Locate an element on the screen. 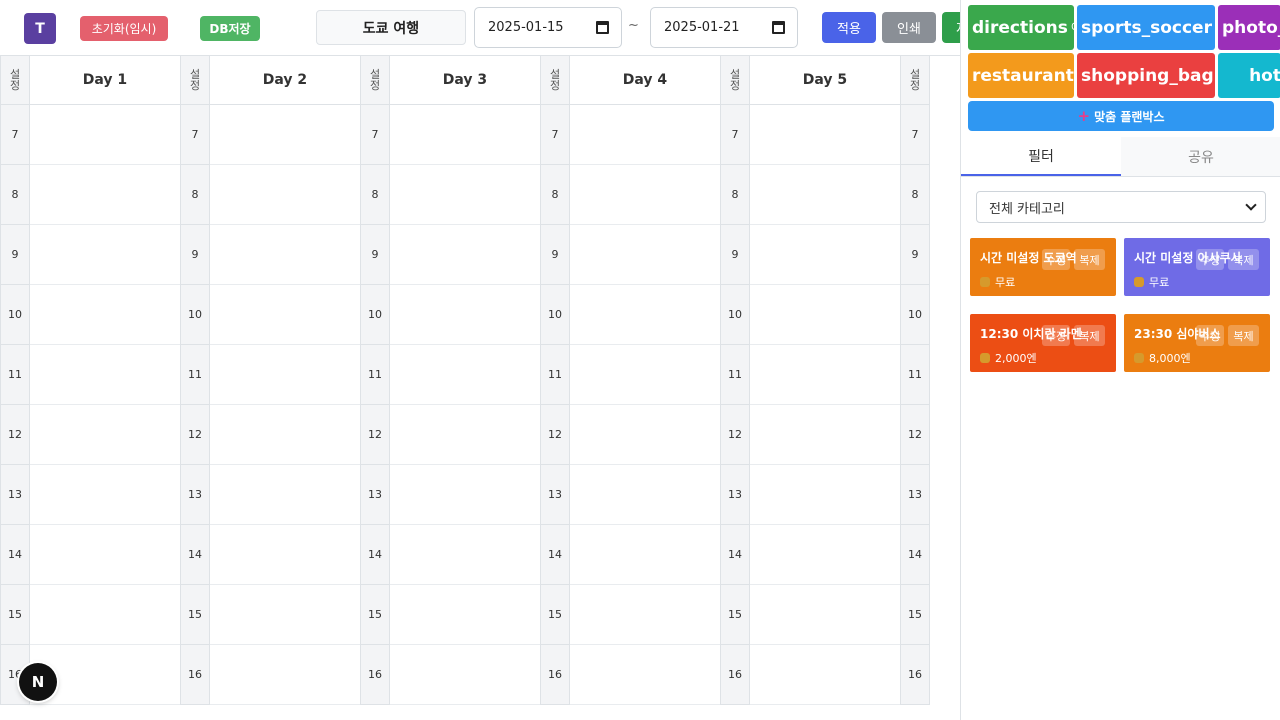 The height and width of the screenshot is (720, 1280). plan-card: 12:30 이치란 라멘 수정 복제 2,000엔 is located at coordinates (1043, 343).